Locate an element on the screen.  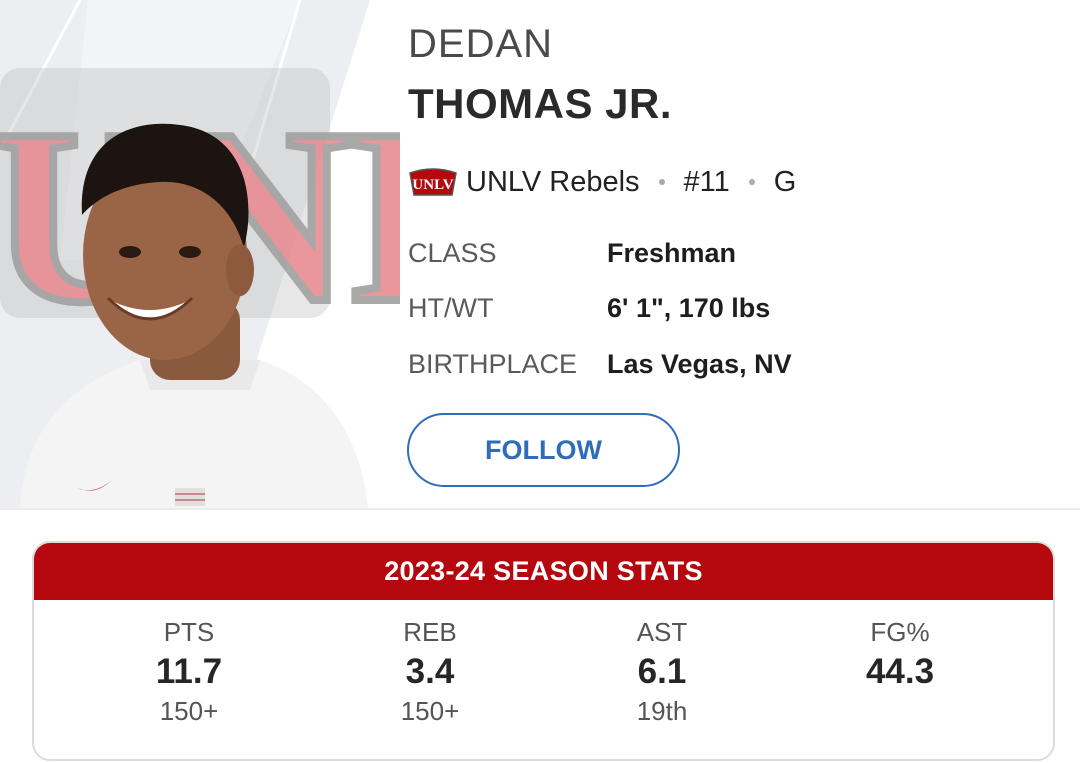
season-stats-title: 2023-24 SEASON STATS is located at coordinates (543, 571).